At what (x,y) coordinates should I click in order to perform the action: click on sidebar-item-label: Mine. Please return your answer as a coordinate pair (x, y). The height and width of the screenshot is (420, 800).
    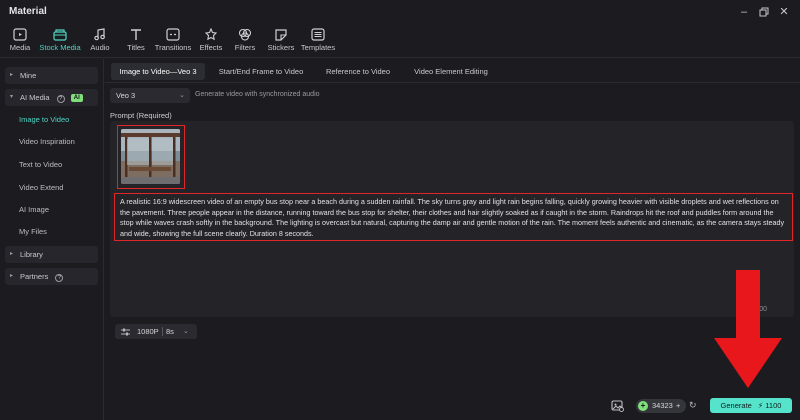
    Looking at the image, I should click on (28, 75).